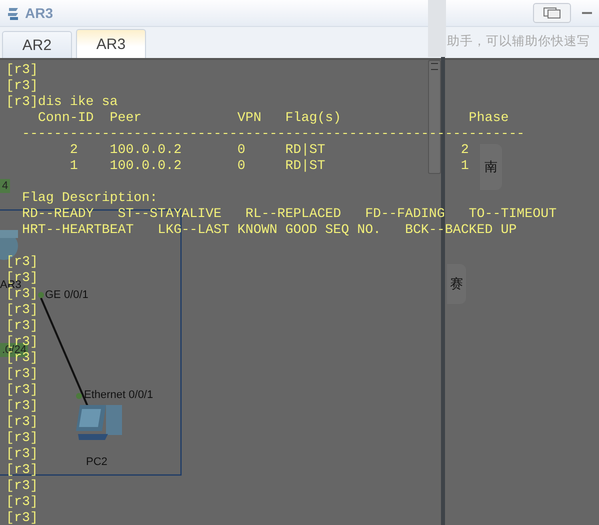 The width and height of the screenshot is (599, 525). I want to click on terminal-line: [r3]dis ike sa, so click(62, 101).